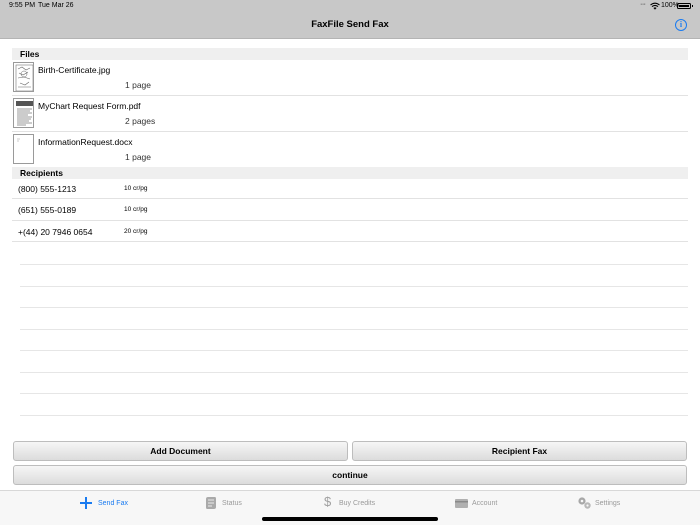 This screenshot has width=700, height=525. I want to click on status-time: 9:55 PM, so click(22, 5).